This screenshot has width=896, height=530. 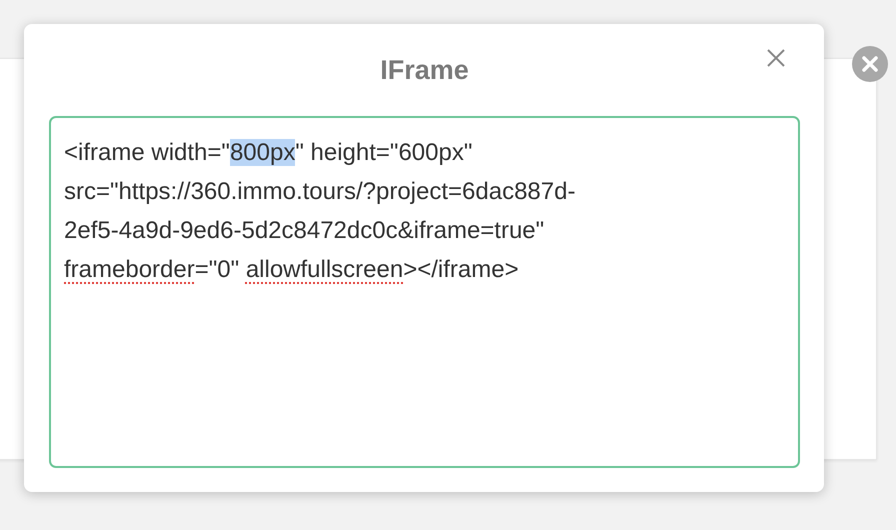 I want to click on close-button, so click(x=870, y=64).